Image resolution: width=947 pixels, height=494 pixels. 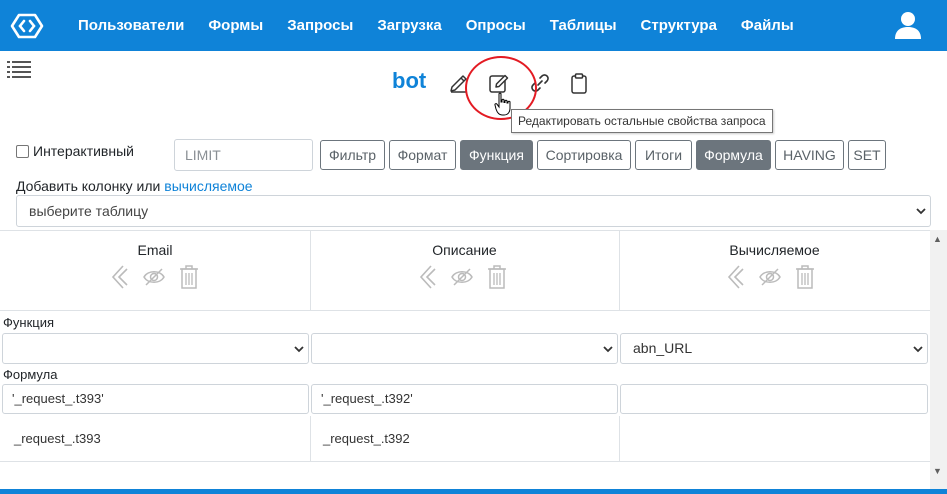 I want to click on function-row-label: Функция, so click(x=28, y=322).